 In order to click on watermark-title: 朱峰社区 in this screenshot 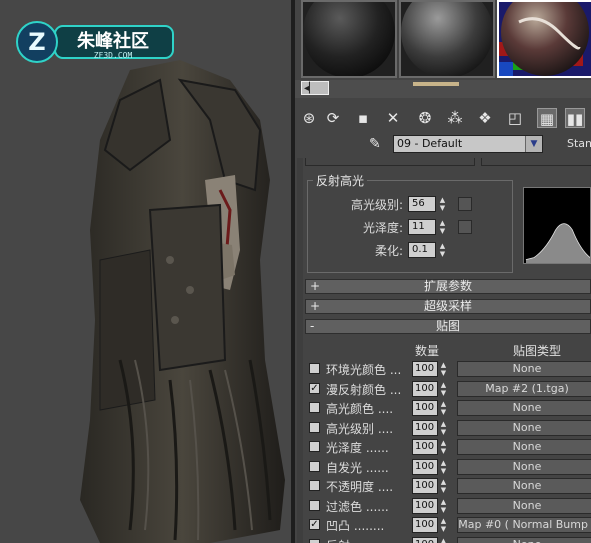, I will do `click(113, 41)`.